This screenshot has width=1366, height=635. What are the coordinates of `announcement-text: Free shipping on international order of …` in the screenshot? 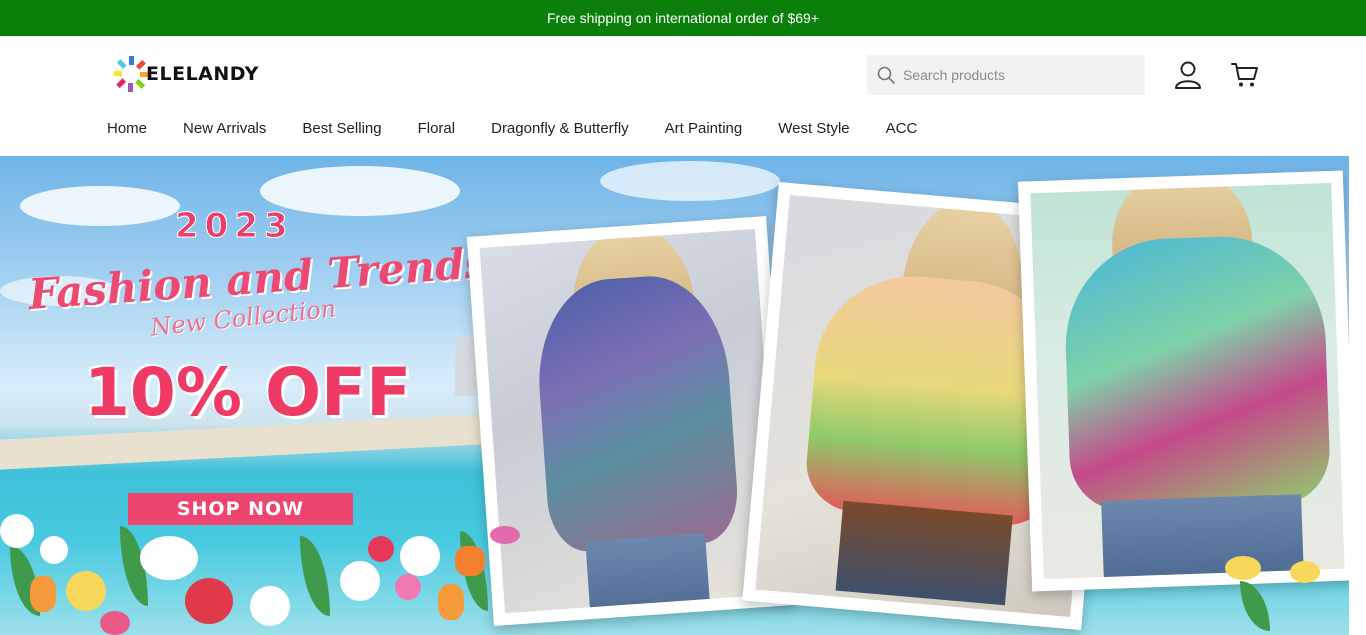 It's located at (682, 18).